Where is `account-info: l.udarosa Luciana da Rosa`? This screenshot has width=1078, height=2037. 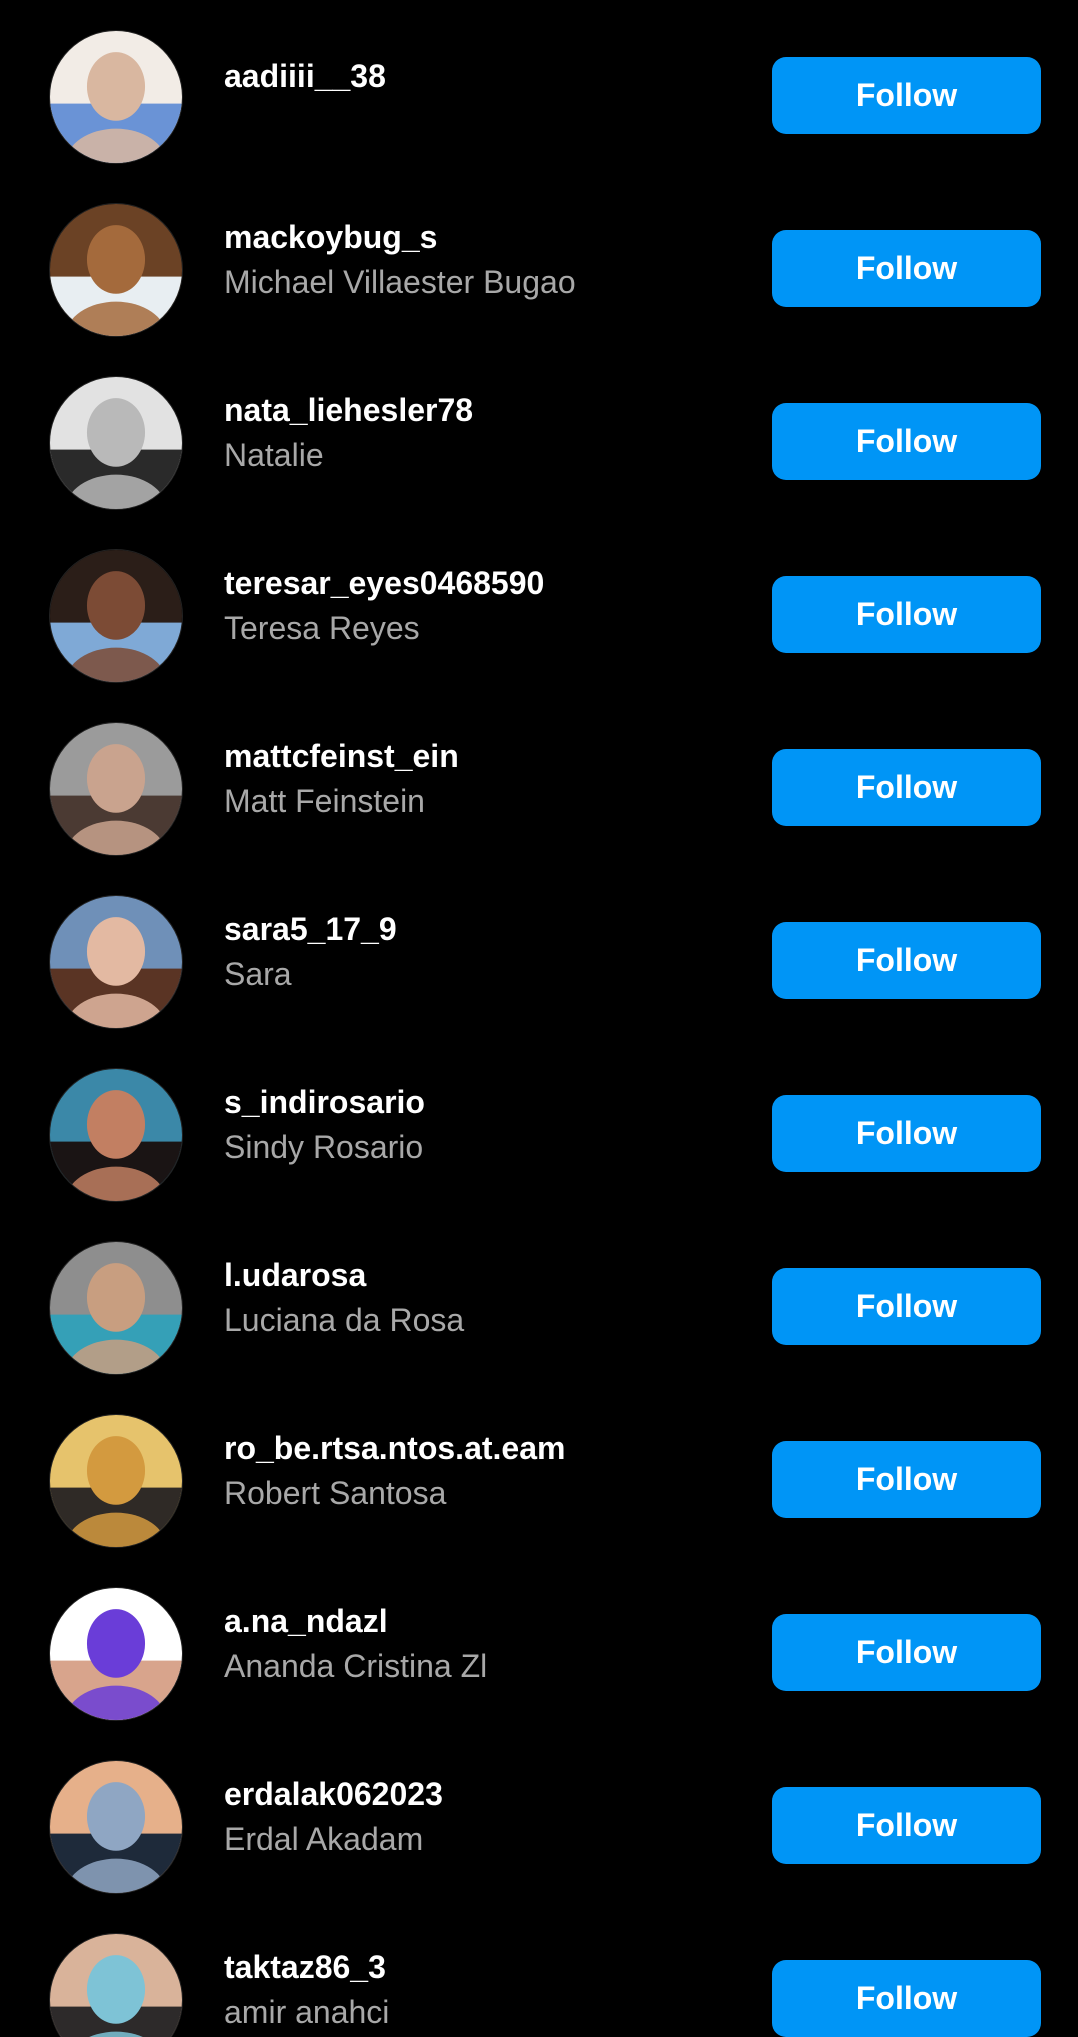 account-info: l.udarosa Luciana da Rosa is located at coordinates (484, 1298).